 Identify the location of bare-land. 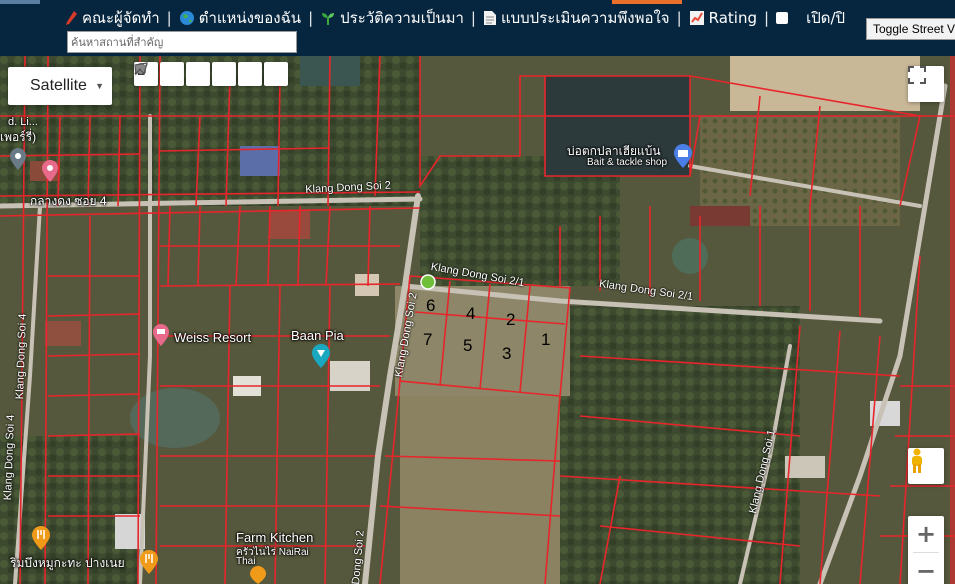
(825, 83).